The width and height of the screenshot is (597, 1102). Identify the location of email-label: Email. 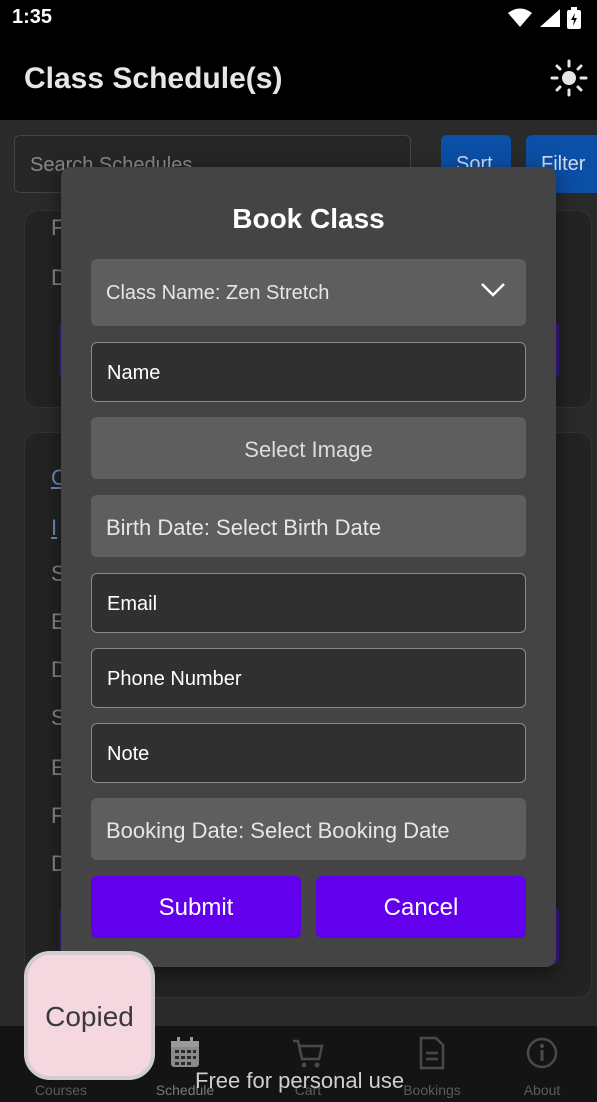
(132, 604).